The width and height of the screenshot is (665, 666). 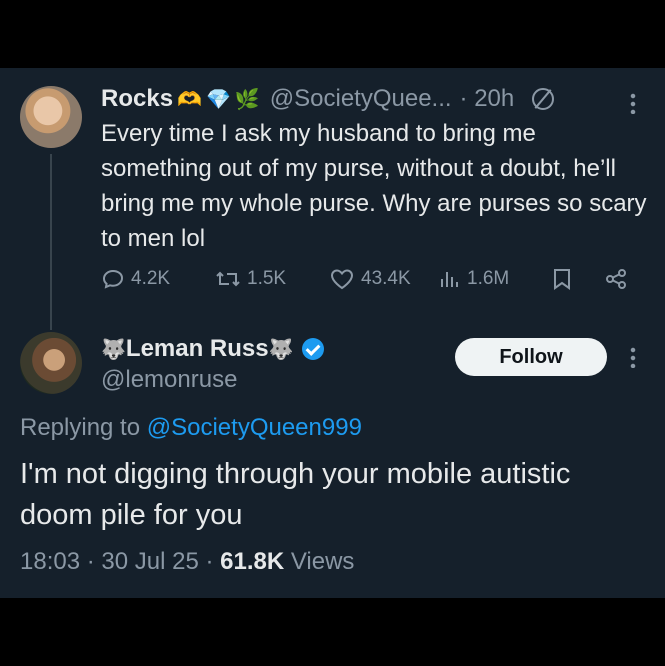 I want to click on bar-chart-icon, so click(x=449, y=279).